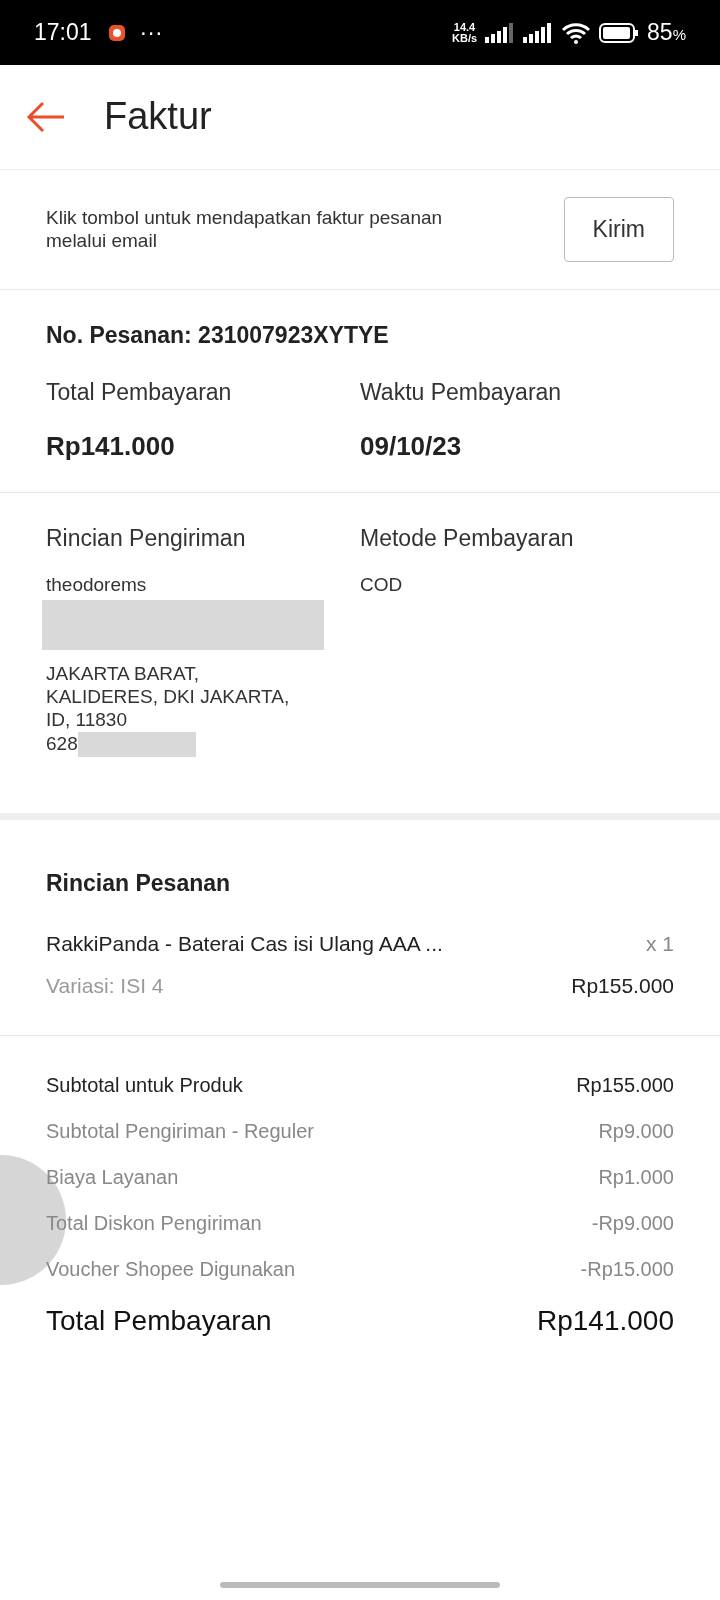 This screenshot has height=1600, width=720. I want to click on battery-icon, so click(619, 32).